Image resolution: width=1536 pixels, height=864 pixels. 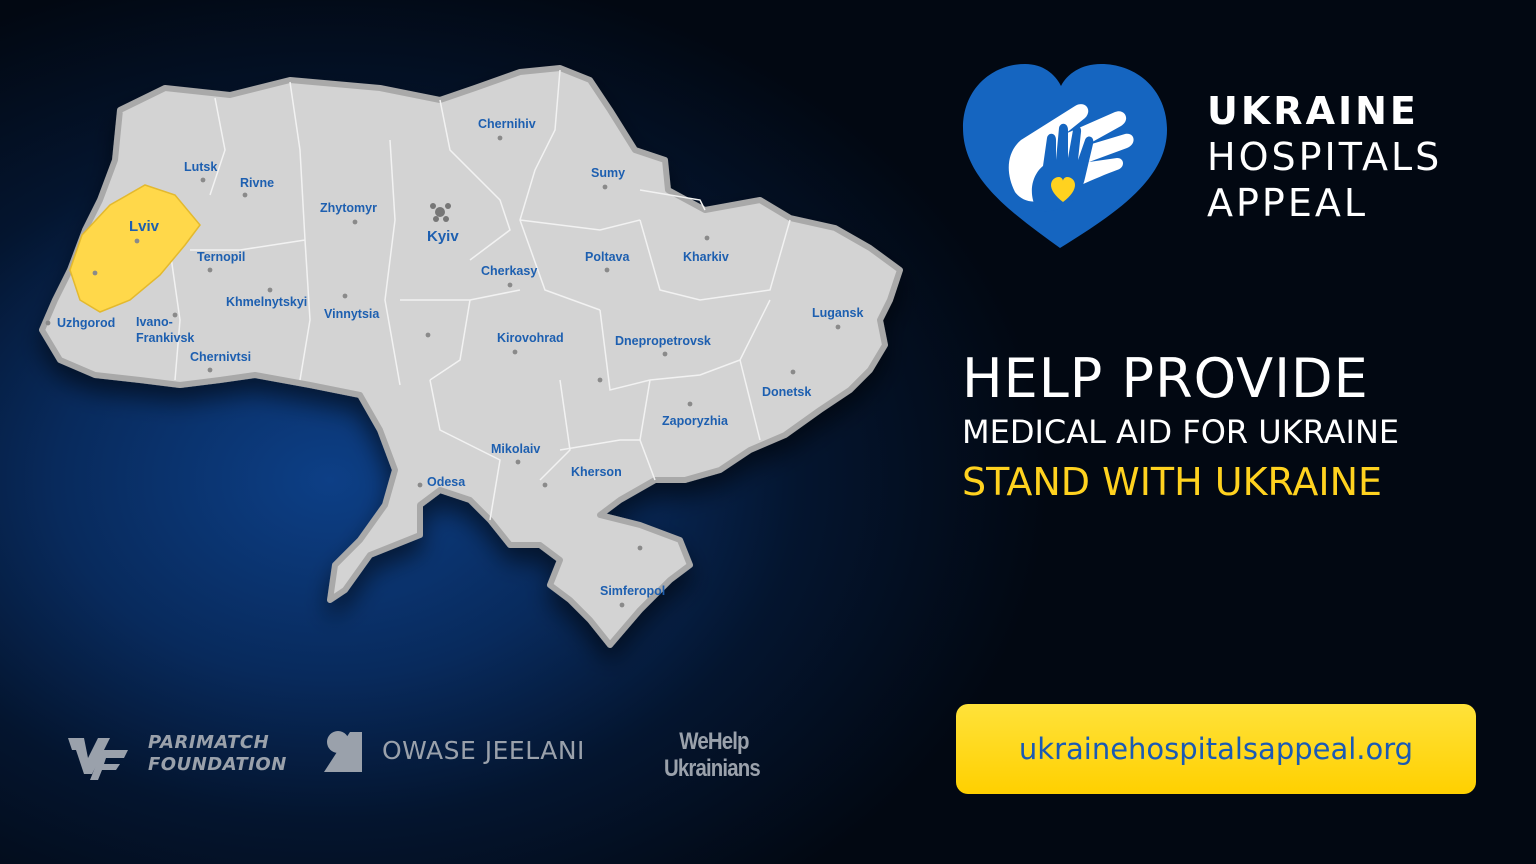 I want to click on city-label-zhytomyr: Zhytomyr, so click(x=348, y=208).